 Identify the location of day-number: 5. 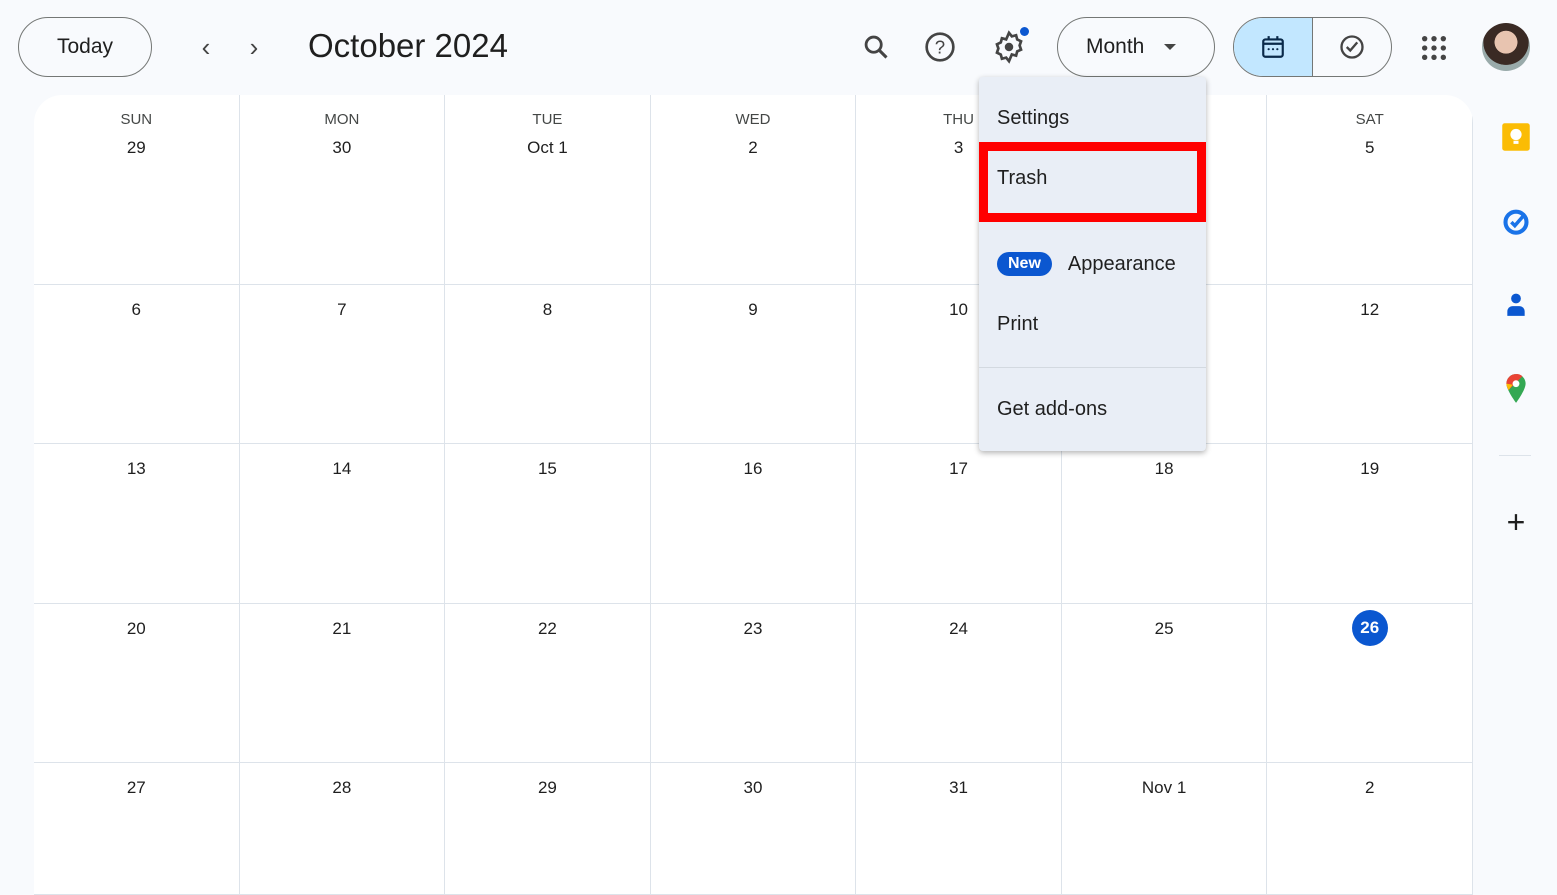
(1370, 148).